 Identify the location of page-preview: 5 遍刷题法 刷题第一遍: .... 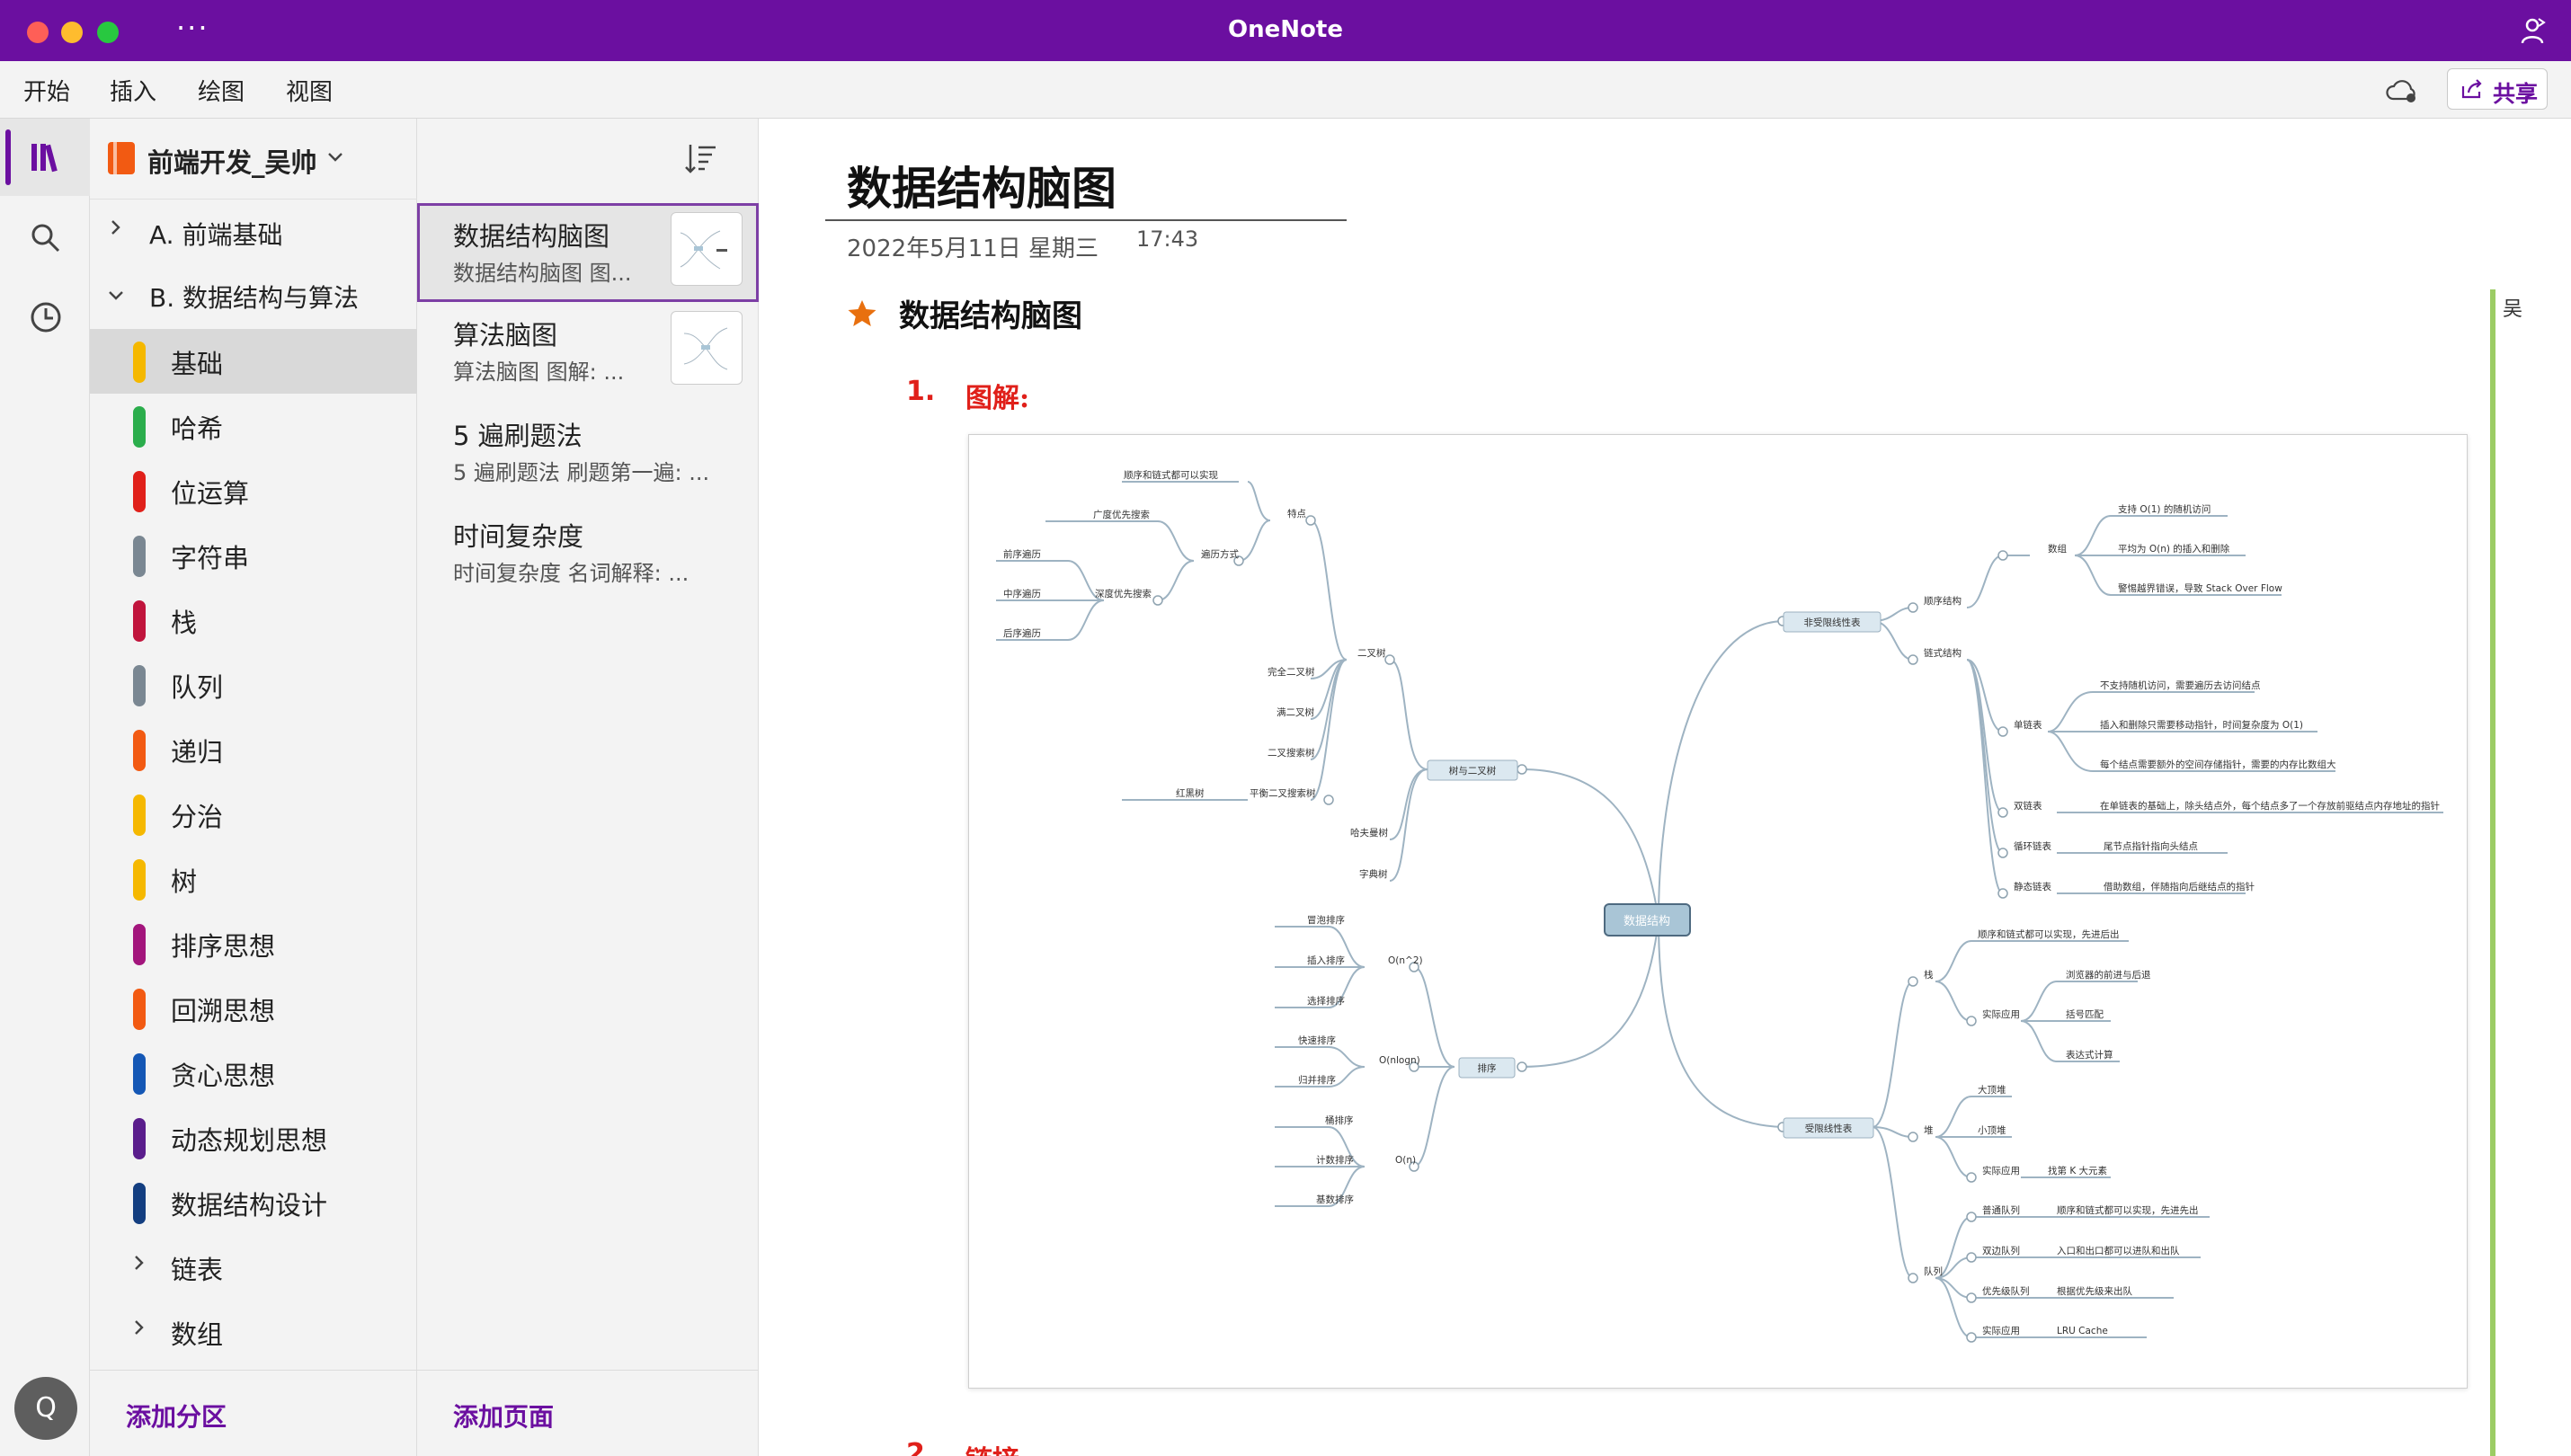
(581, 472).